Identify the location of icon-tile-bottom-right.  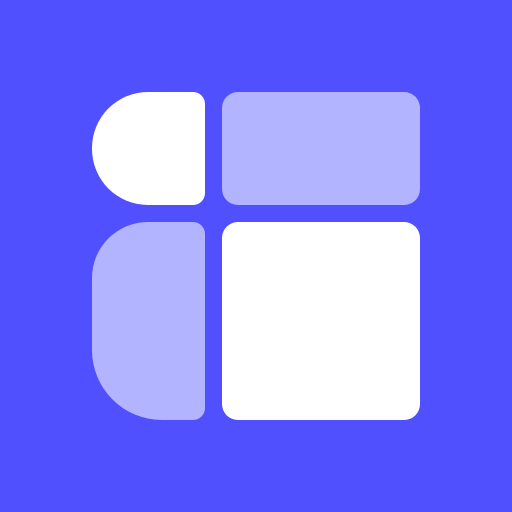
(321, 321).